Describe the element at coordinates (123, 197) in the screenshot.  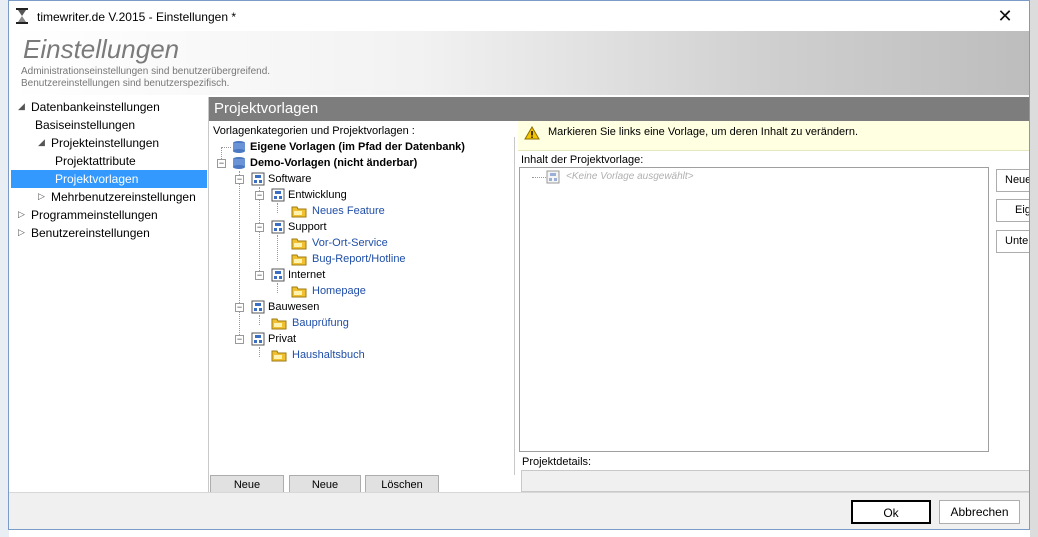
I see `nav-item-mehrbenutzereinstellungen: Mehrbenutzereinstellungen` at that location.